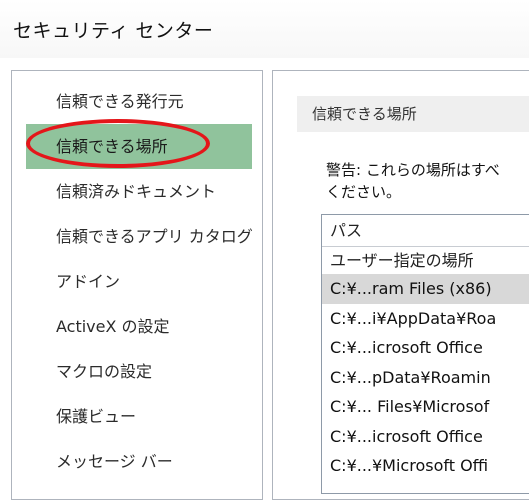 The height and width of the screenshot is (500, 529). Describe the element at coordinates (425, 378) in the screenshot. I see `location-row: C:¥...pData¥Roamin` at that location.